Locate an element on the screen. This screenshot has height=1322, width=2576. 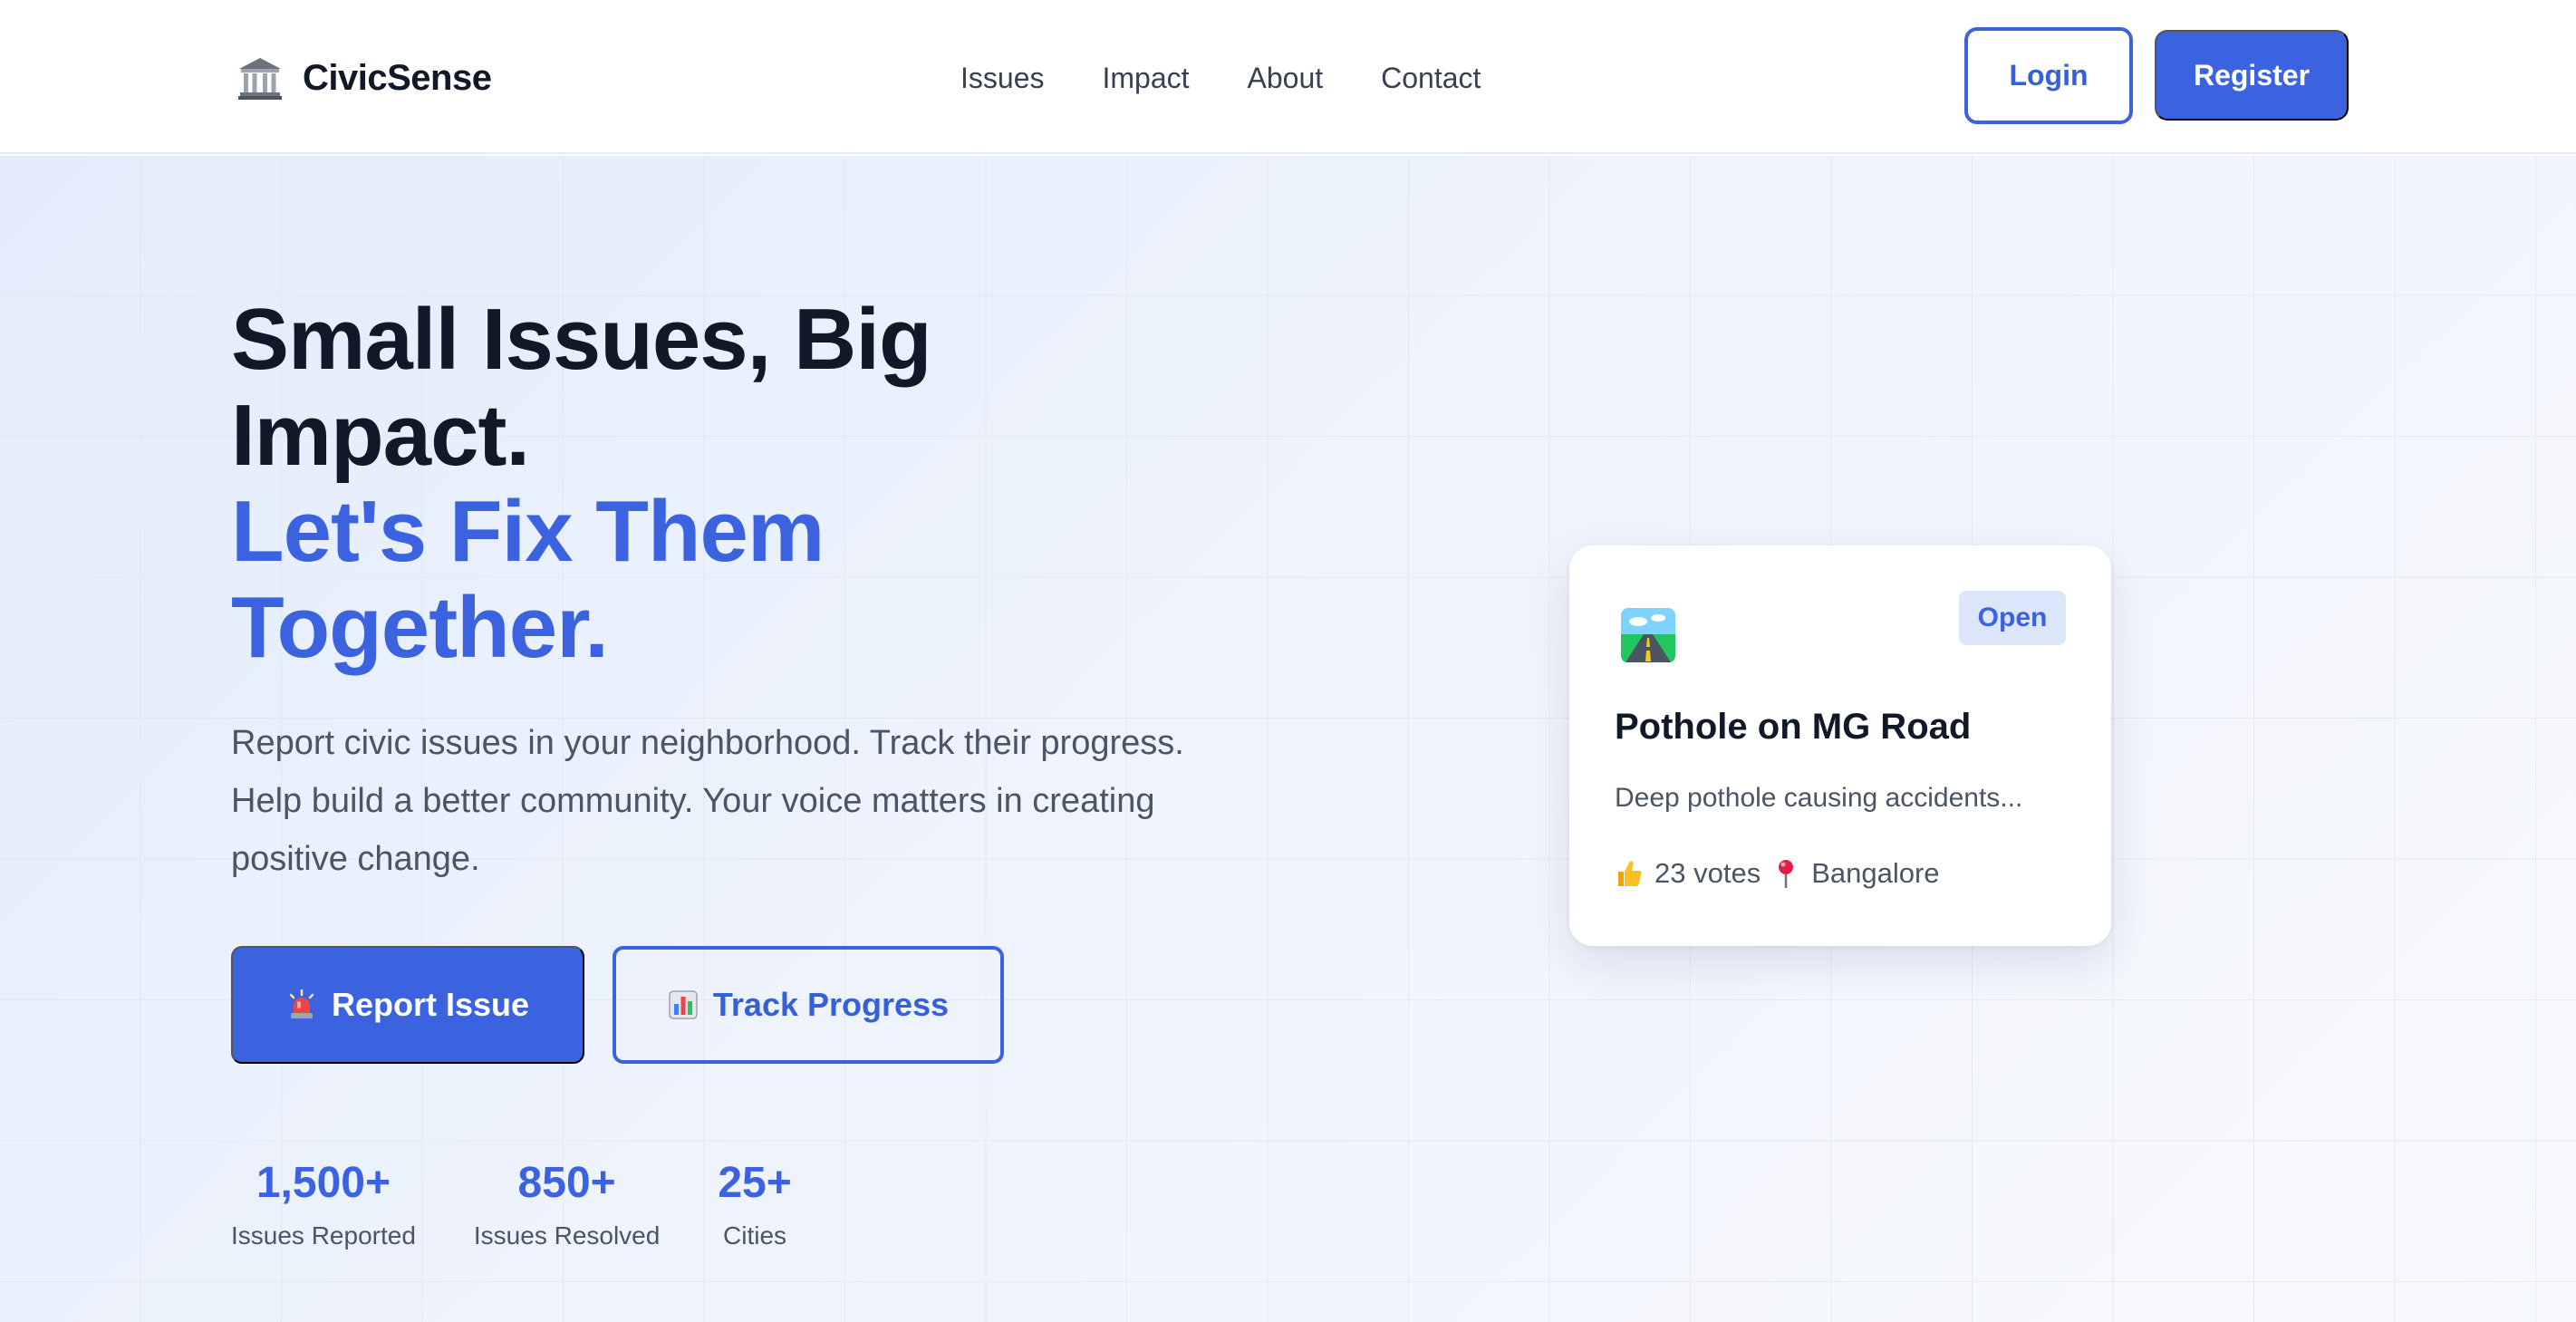
stat-value: 1,500+ is located at coordinates (323, 1183).